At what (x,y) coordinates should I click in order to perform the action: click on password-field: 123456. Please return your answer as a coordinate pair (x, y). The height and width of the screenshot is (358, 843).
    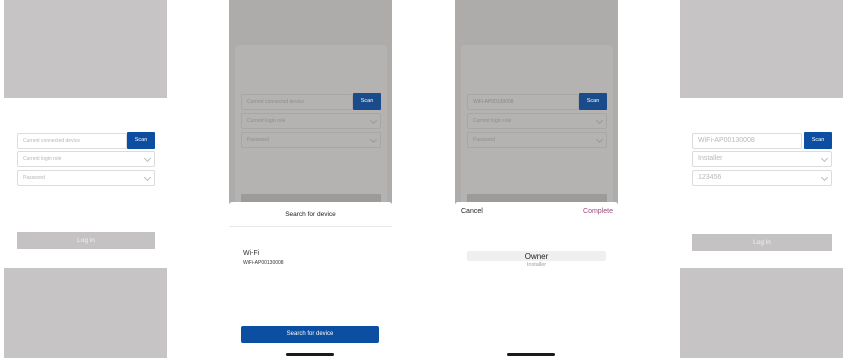
    Looking at the image, I should click on (762, 178).